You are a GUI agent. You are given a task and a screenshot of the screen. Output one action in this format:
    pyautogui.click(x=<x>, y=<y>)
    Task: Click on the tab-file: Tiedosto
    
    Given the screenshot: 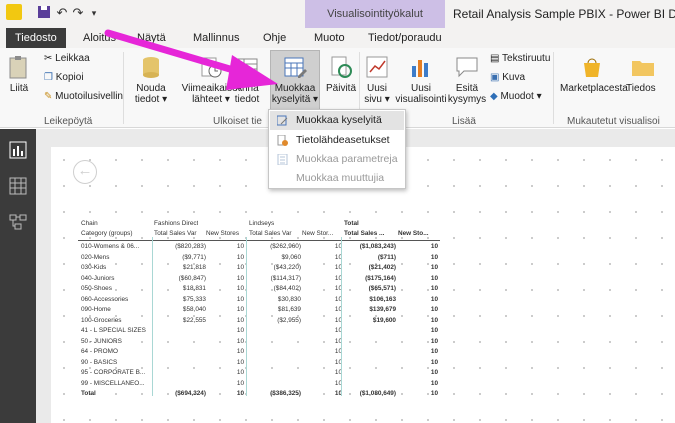 What is the action you would take?
    pyautogui.click(x=36, y=38)
    